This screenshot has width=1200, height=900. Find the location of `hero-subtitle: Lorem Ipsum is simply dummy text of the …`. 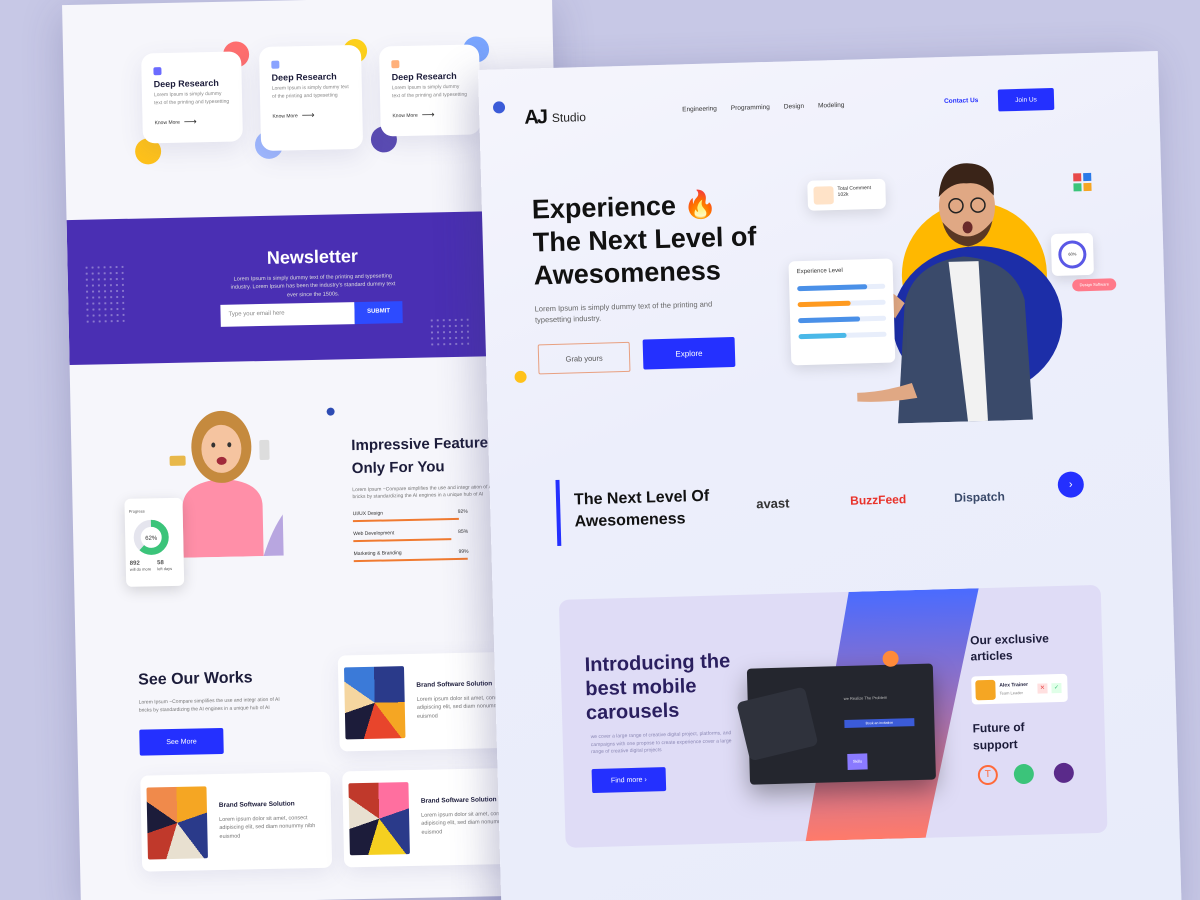

hero-subtitle: Lorem Ipsum is simply dummy text of the … is located at coordinates (623, 312).